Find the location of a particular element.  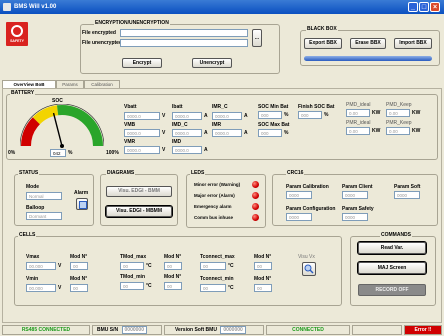

ibatt-label: Ibatt is located at coordinates (177, 107).